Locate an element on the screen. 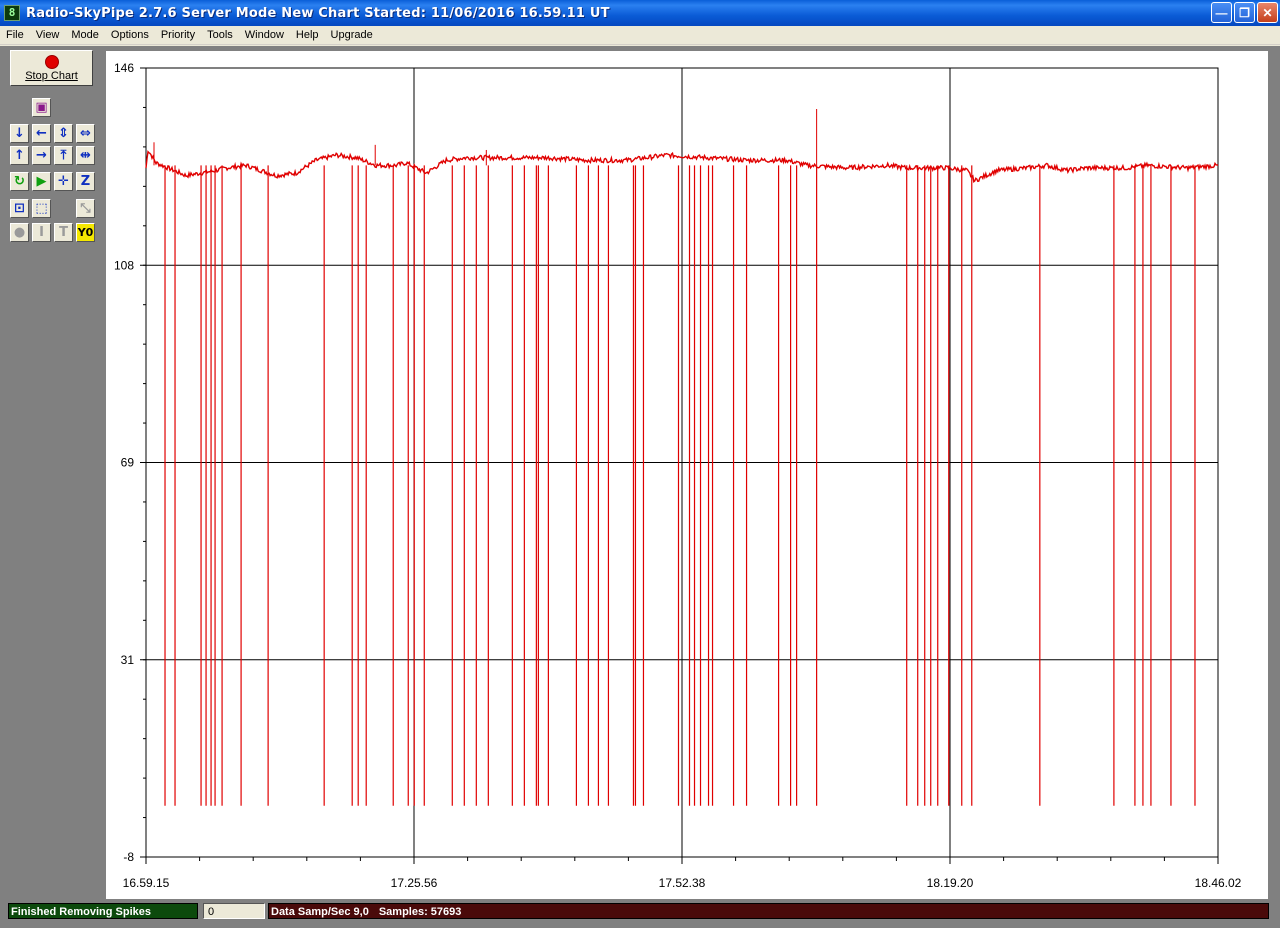 The height and width of the screenshot is (928, 1280). maximize-button: ❐ is located at coordinates (1244, 12).